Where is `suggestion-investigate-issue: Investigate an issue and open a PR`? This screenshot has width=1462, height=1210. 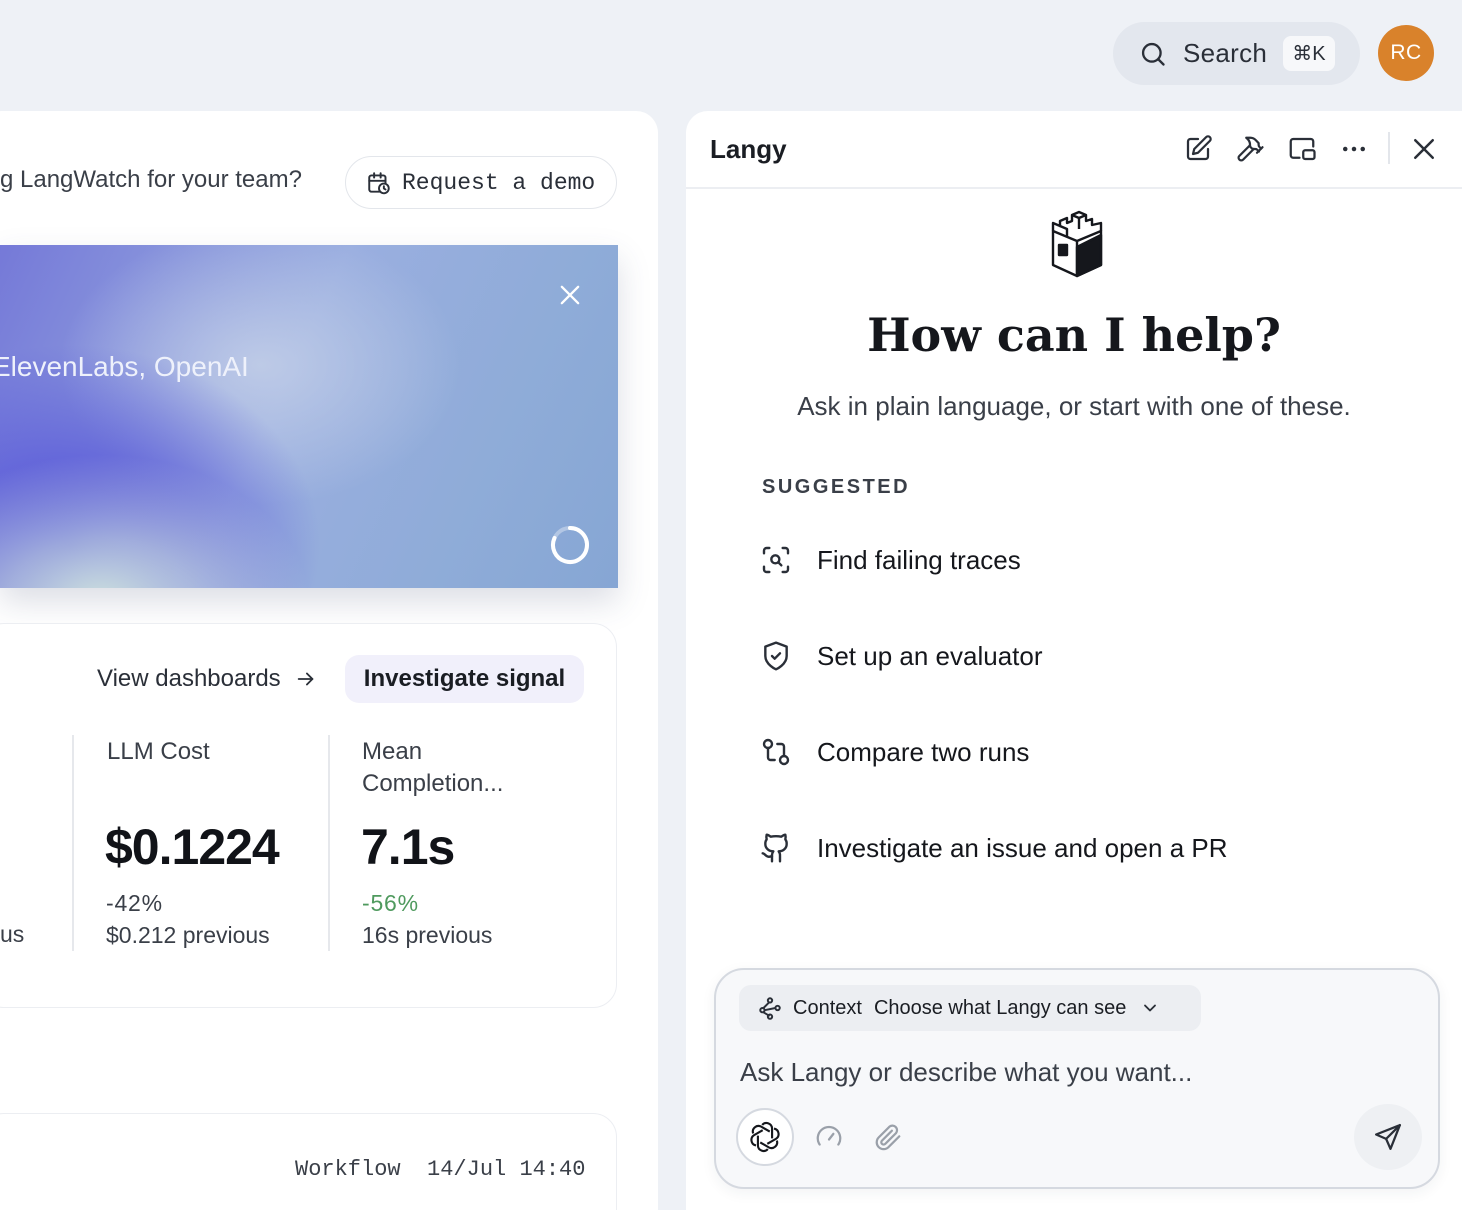 suggestion-investigate-issue: Investigate an issue and open a PR is located at coordinates (994, 848).